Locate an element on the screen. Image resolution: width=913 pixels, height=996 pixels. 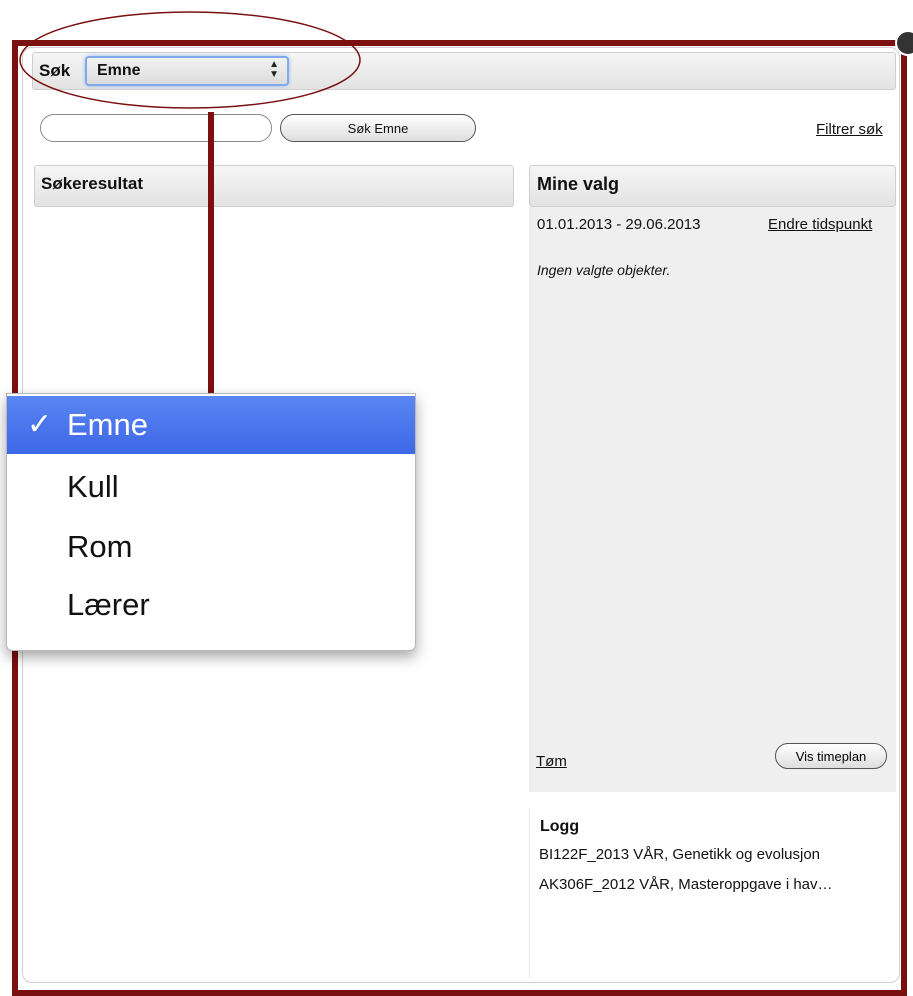
dropdown-option-label: Kull is located at coordinates (93, 486).